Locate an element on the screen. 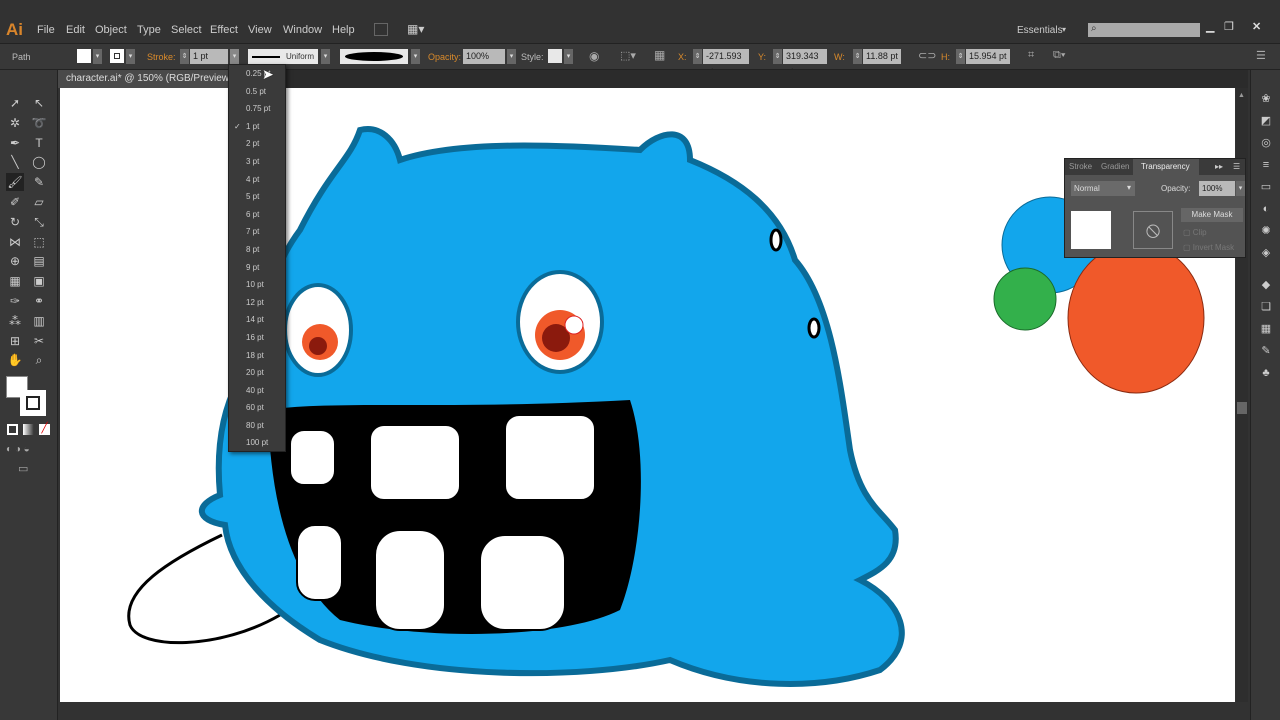 The width and height of the screenshot is (1280, 720). close-button: ✕ is located at coordinates (1256, 26).